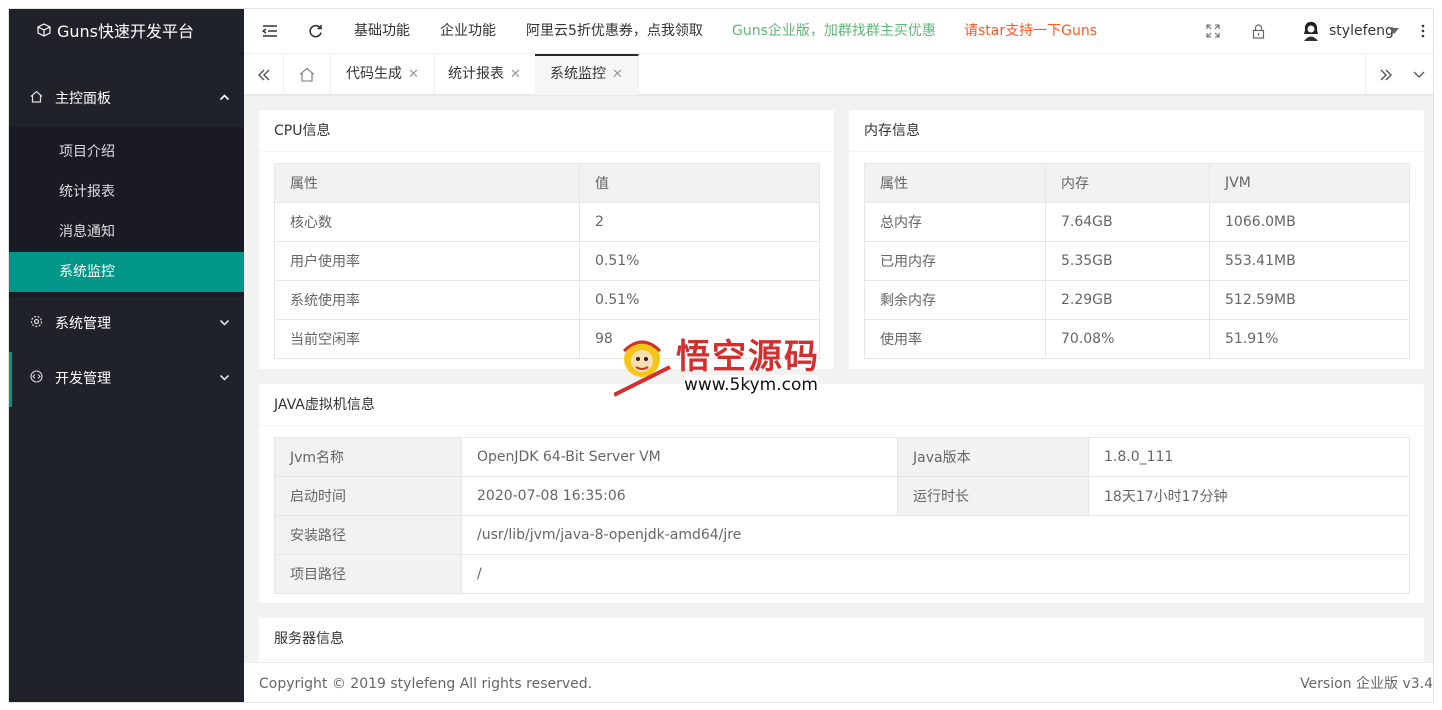  Describe the element at coordinates (1127, 261) in the screenshot. I see `table-cell: 5.35GB` at that location.